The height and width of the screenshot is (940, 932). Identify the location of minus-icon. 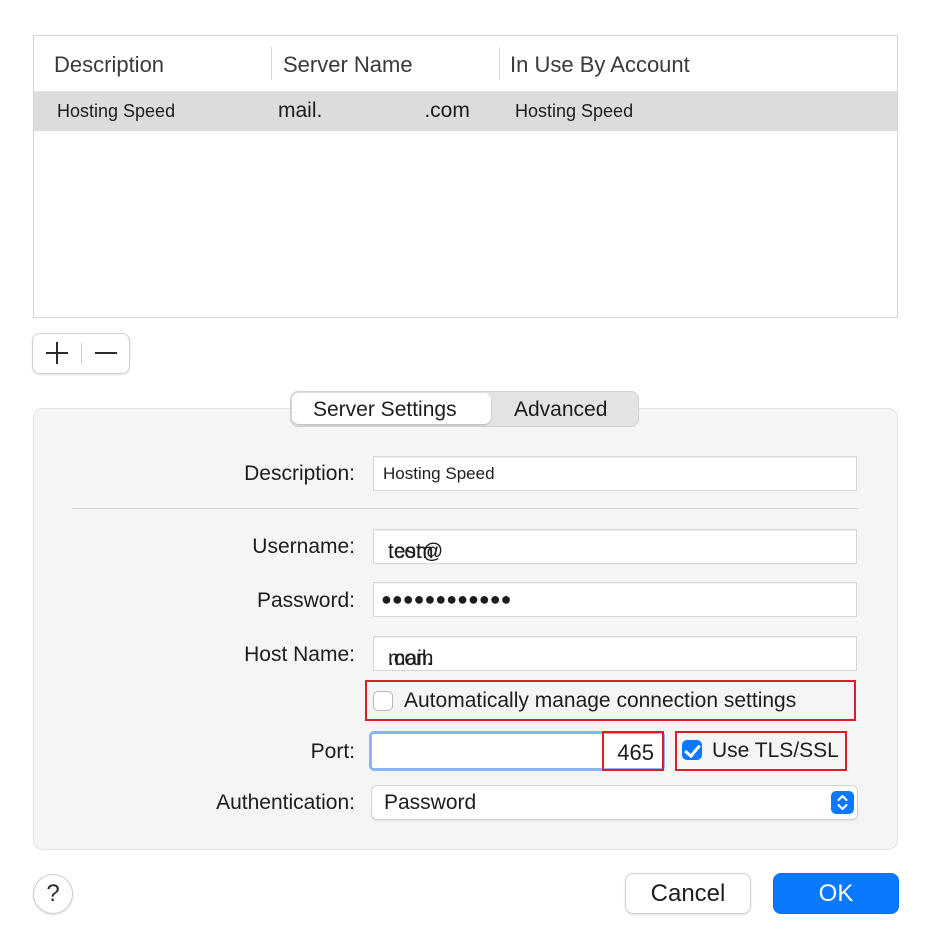
(106, 353).